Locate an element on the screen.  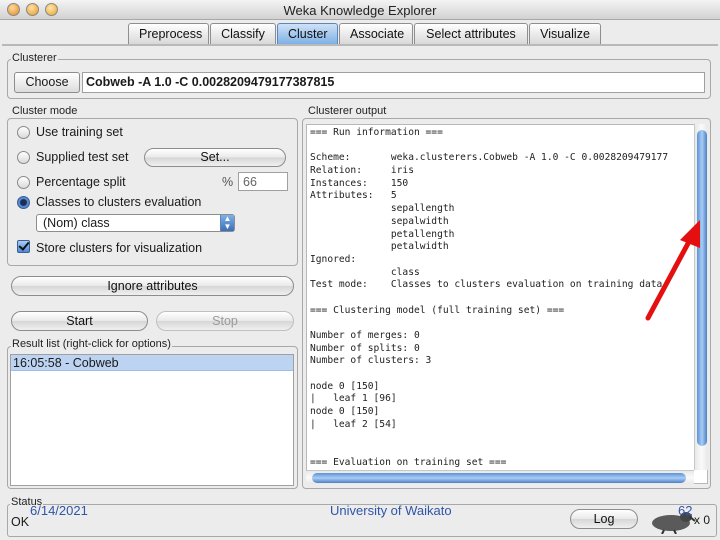
arrow-shaft is located at coordinates (670, 277).